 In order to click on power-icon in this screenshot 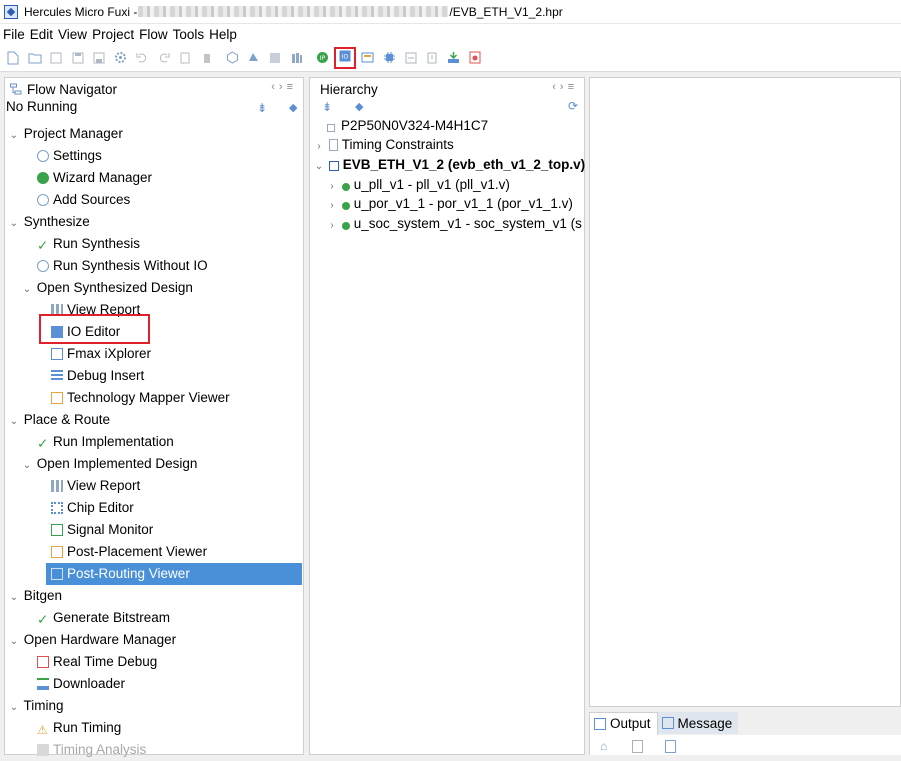, I will do `click(432, 58)`.